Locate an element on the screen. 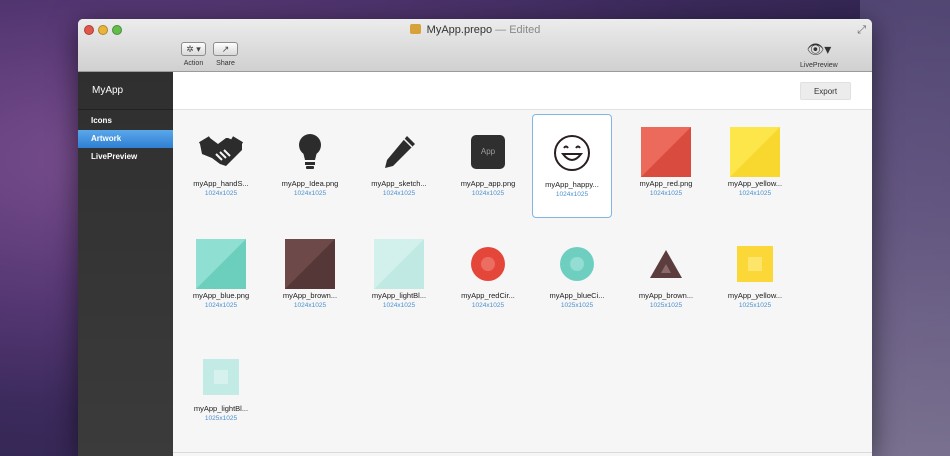 This screenshot has width=950, height=456. asset-tile: myApp_brown... 1025x1025 is located at coordinates (666, 278).